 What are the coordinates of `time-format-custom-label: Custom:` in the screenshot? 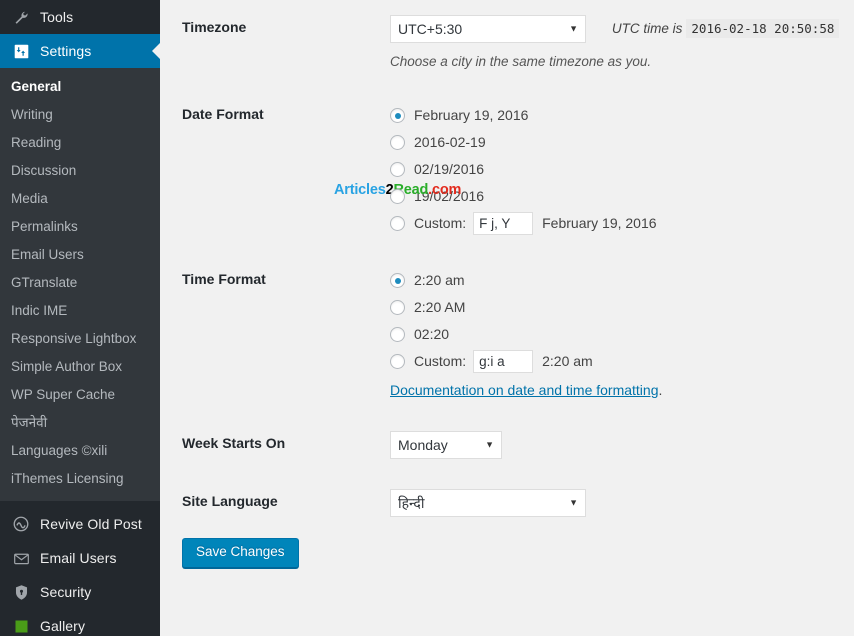 It's located at (440, 361).